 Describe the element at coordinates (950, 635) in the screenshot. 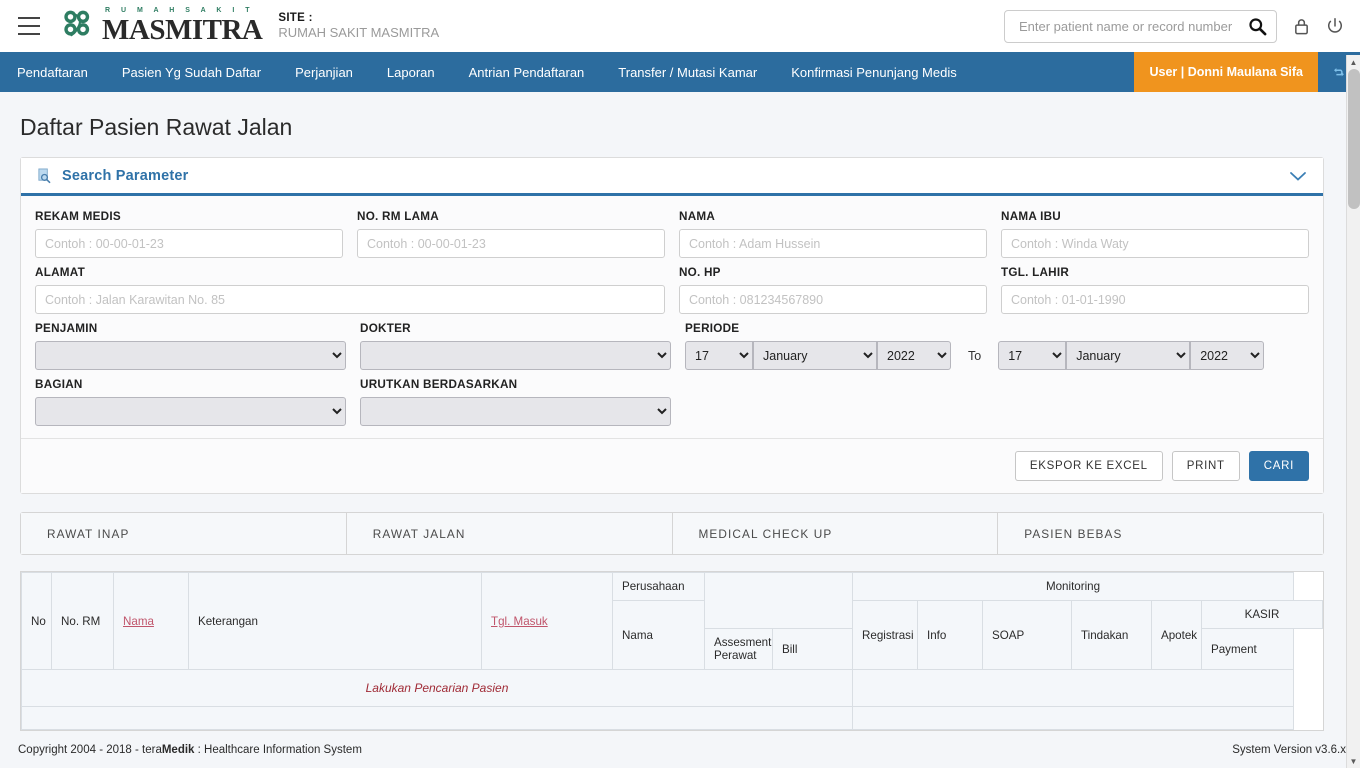

I see `th-info: Info` at that location.